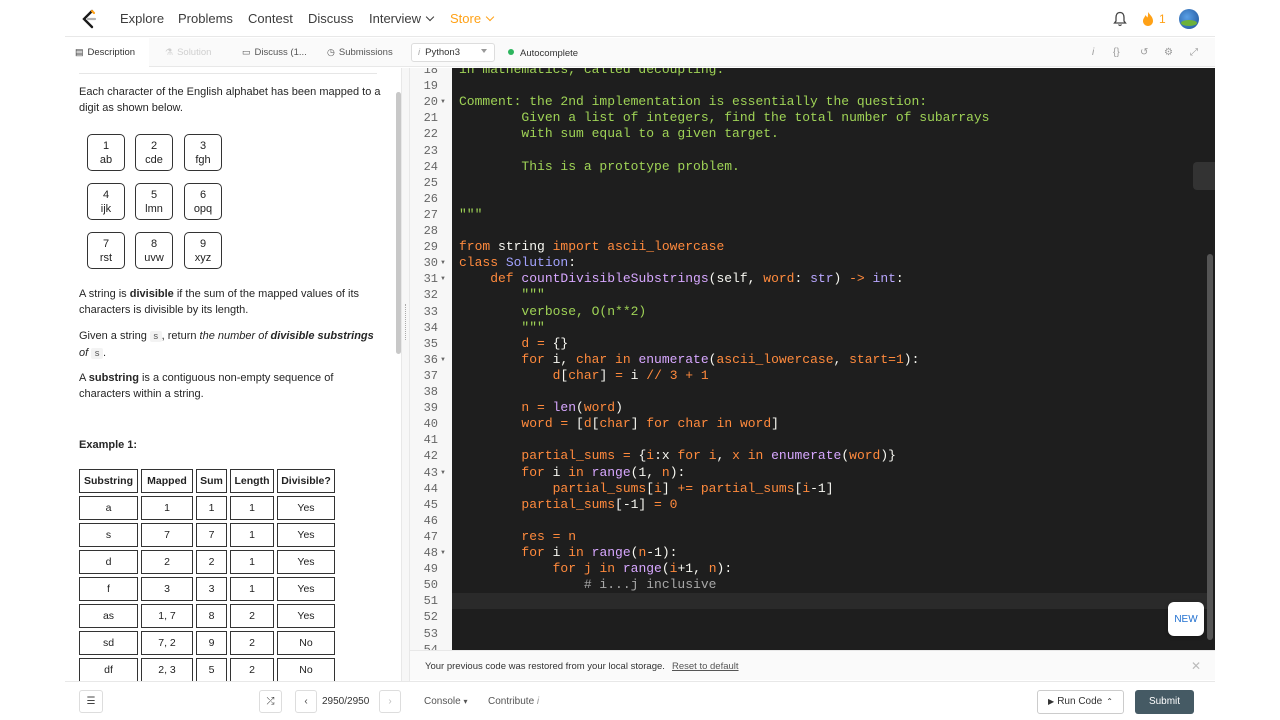  What do you see at coordinates (572, 263) in the screenshot?
I see `code-token: :` at bounding box center [572, 263].